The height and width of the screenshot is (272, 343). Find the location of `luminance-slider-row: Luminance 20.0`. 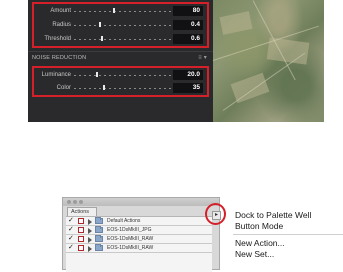

luminance-slider-row: Luminance 20.0 is located at coordinates (120, 75).